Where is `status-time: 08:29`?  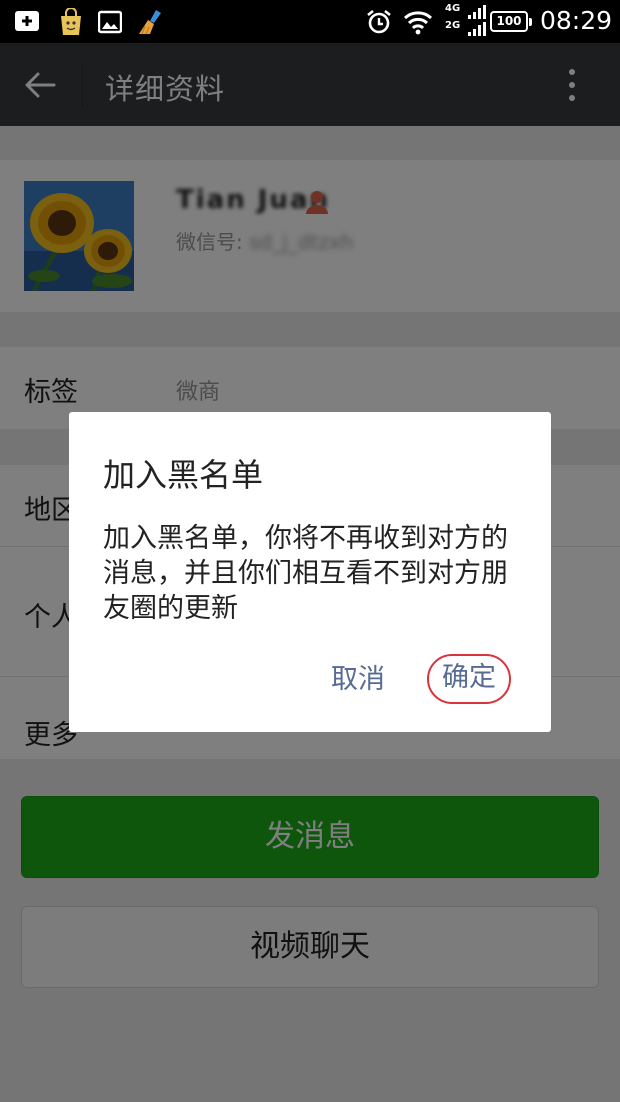
status-time: 08:29 is located at coordinates (576, 20).